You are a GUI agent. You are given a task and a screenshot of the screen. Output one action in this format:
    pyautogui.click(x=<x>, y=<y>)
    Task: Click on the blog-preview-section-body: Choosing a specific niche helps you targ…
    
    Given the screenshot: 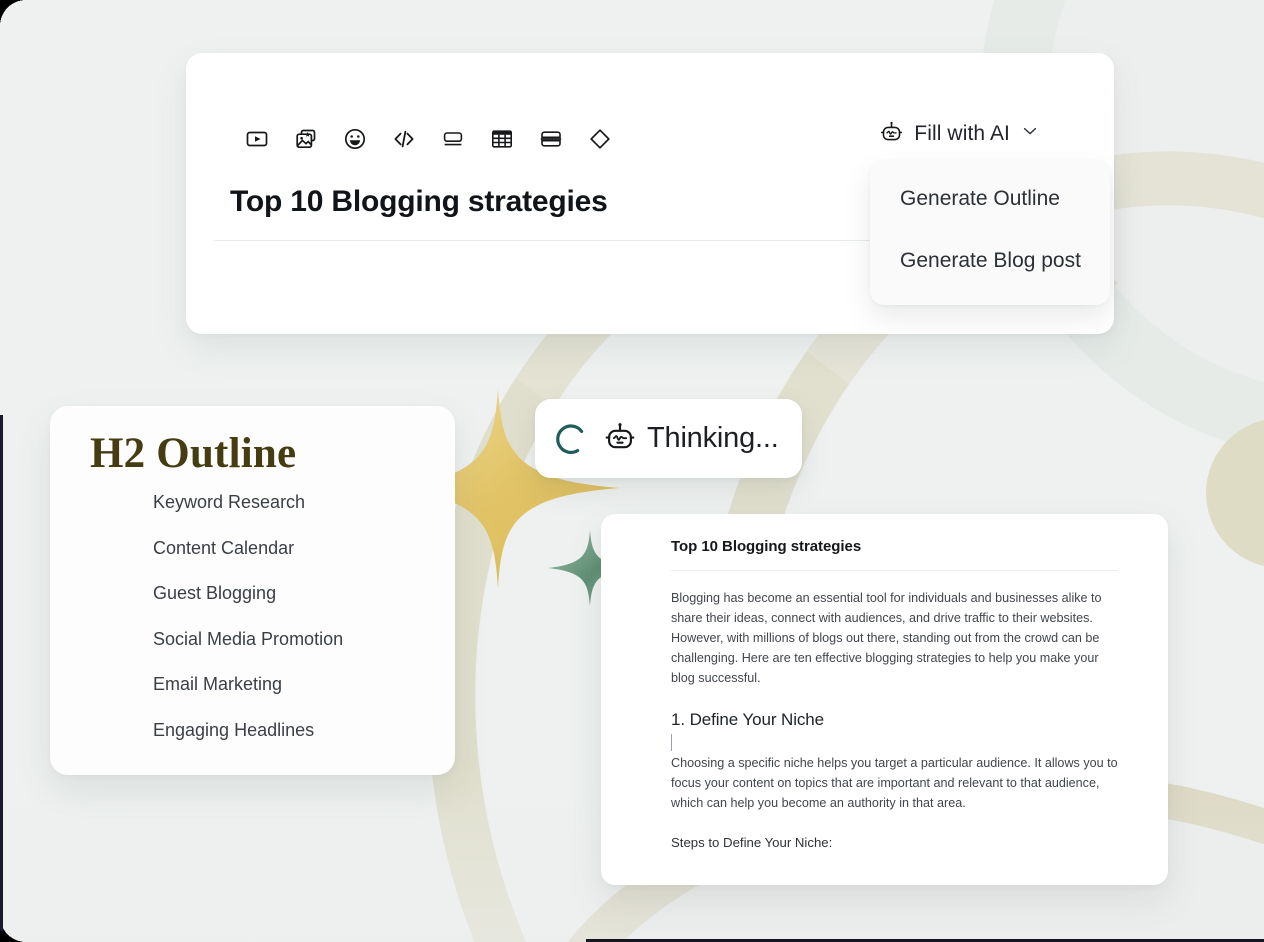 What is the action you would take?
    pyautogui.click(x=894, y=783)
    